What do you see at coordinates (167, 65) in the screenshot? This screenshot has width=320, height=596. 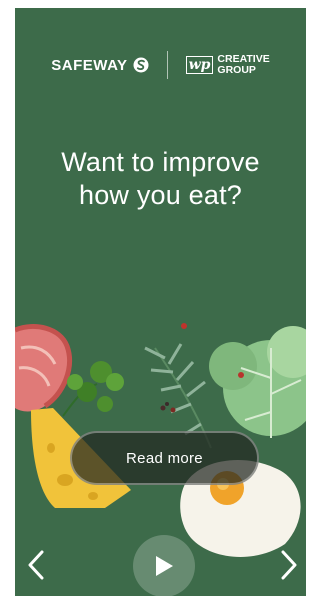 I see `brand-divider` at bounding box center [167, 65].